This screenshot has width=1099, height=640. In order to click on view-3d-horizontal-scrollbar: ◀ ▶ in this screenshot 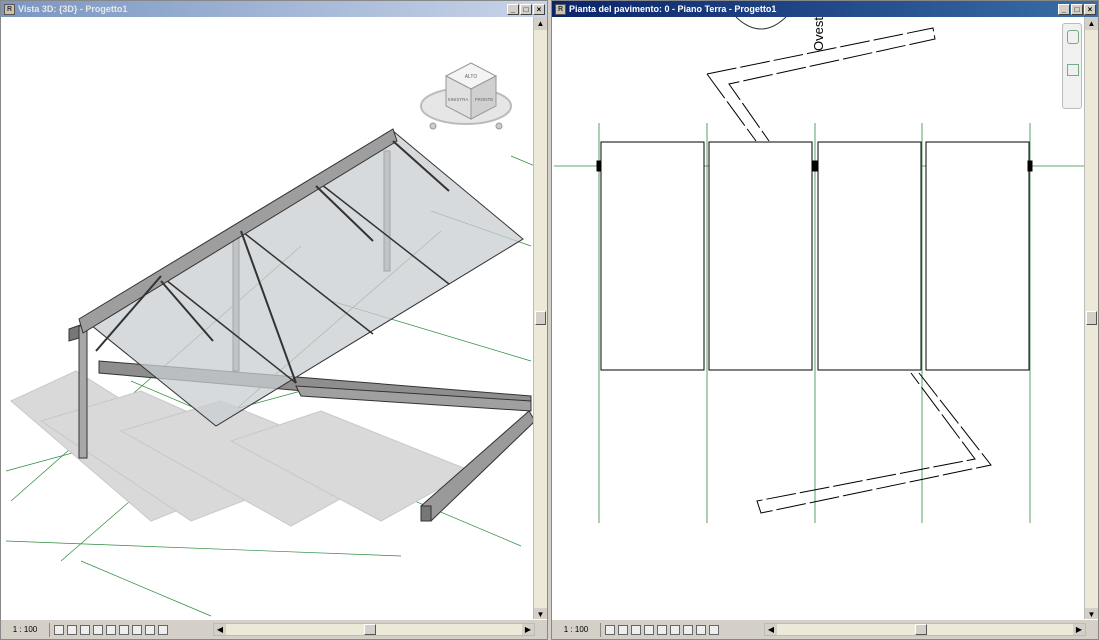, I will do `click(374, 629)`.